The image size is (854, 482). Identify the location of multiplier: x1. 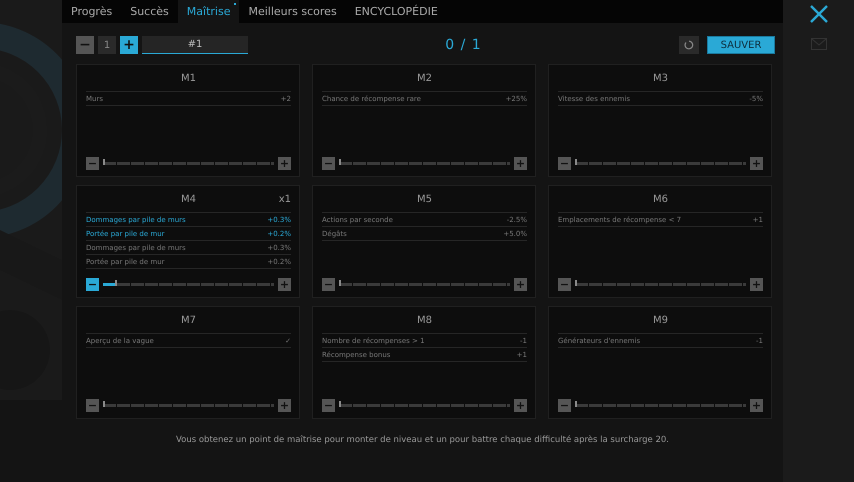
(284, 199).